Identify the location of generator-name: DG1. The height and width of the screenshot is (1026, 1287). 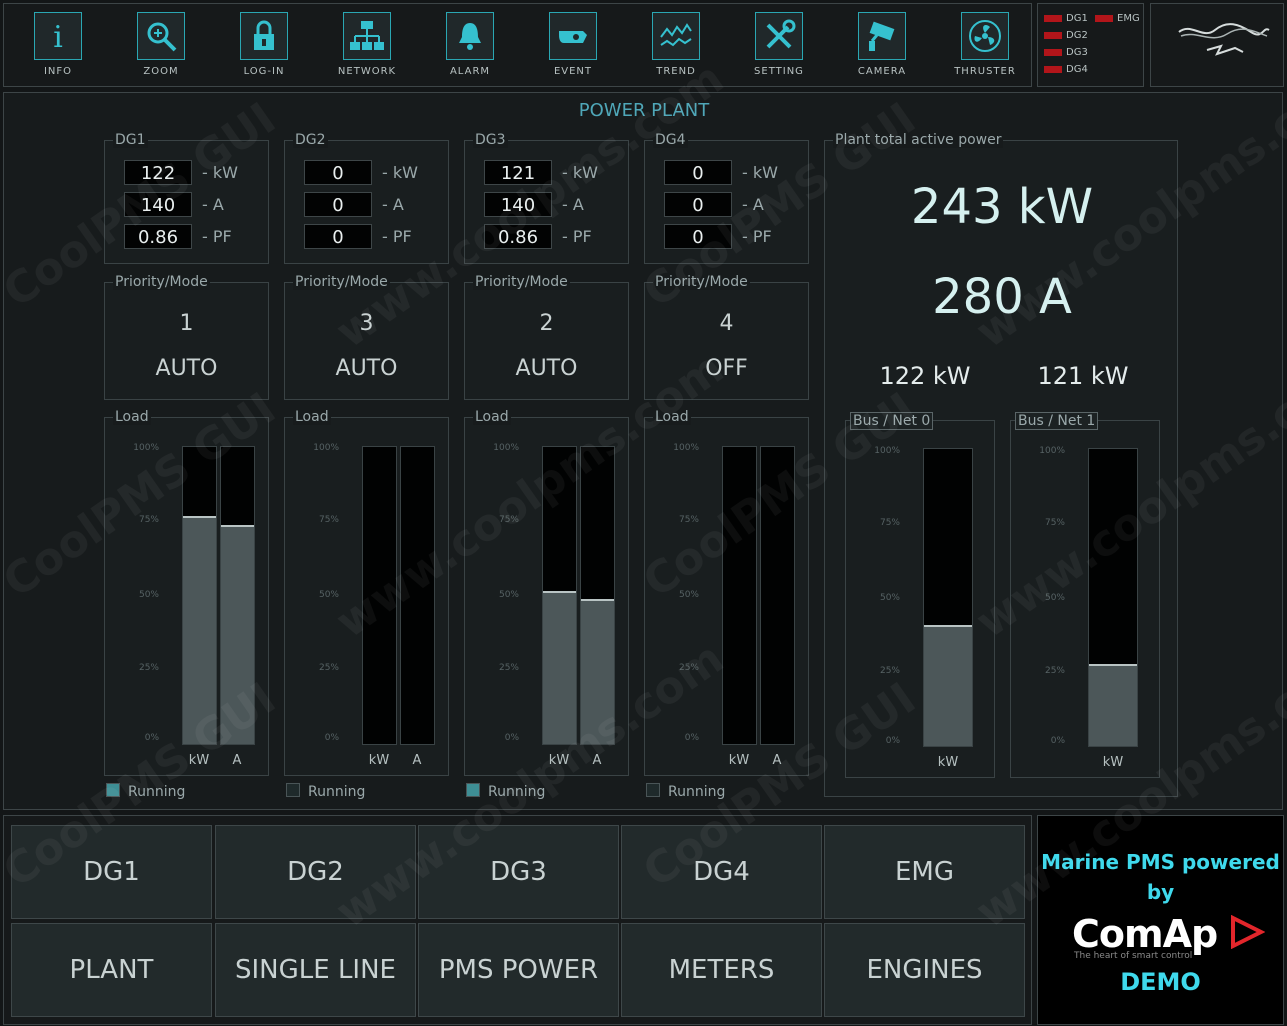
(130, 140).